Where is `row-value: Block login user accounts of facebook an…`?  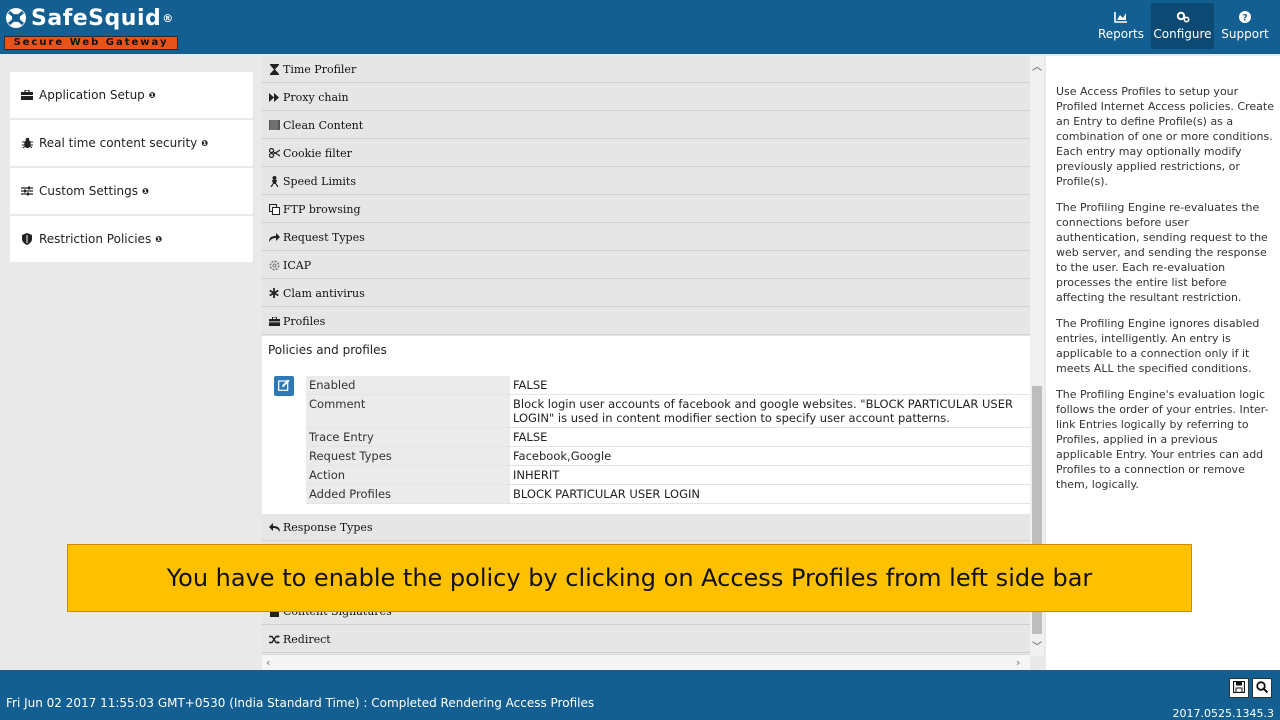 row-value: Block login user accounts of facebook an… is located at coordinates (763, 411).